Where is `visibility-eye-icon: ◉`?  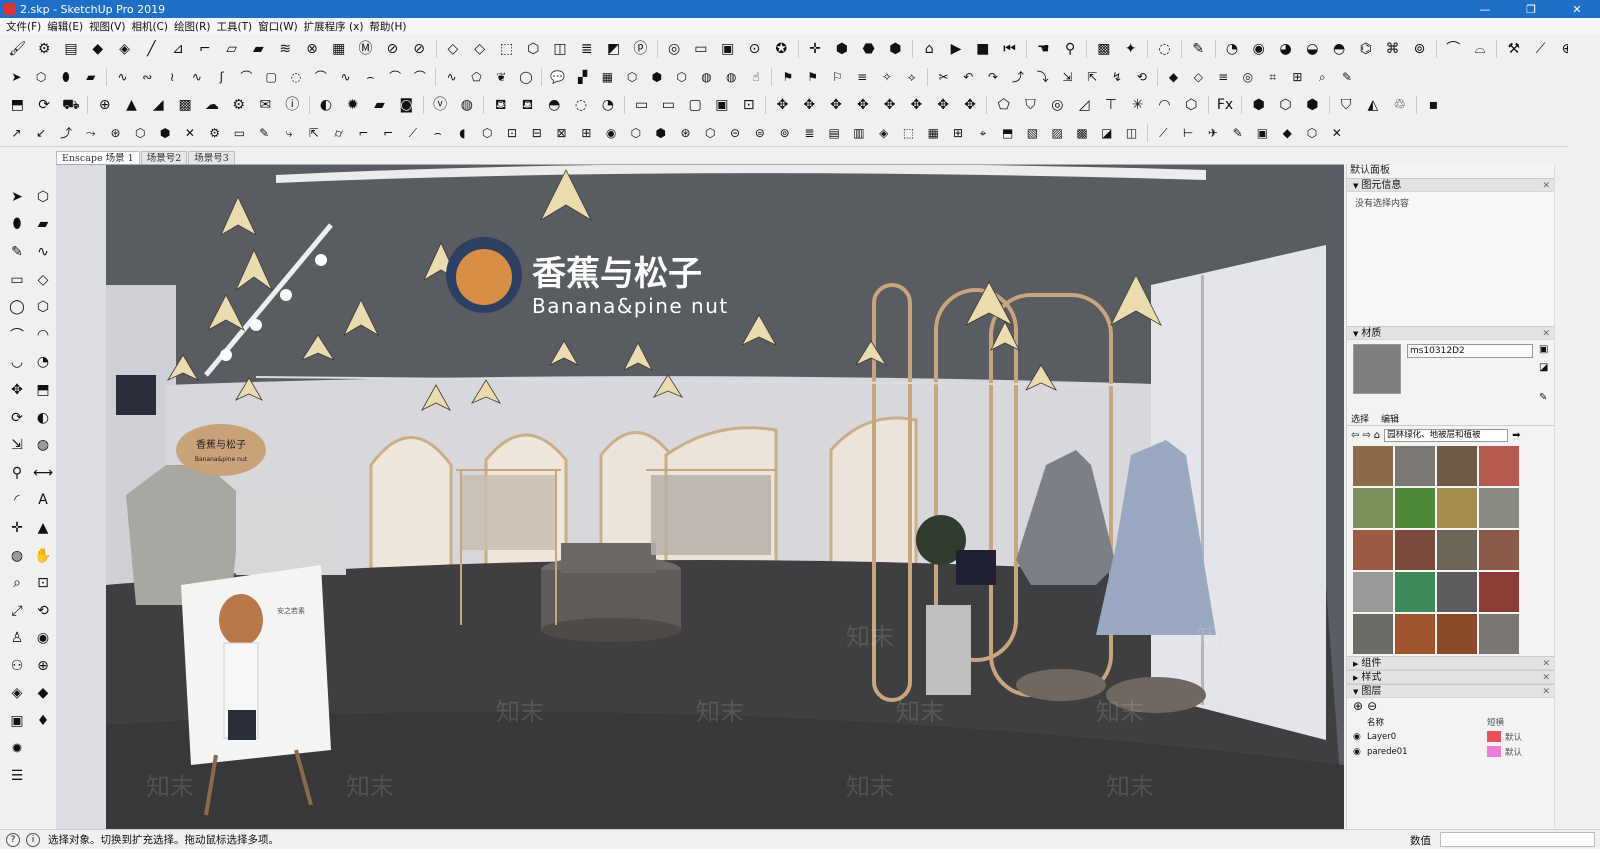 visibility-eye-icon: ◉ is located at coordinates (1360, 737).